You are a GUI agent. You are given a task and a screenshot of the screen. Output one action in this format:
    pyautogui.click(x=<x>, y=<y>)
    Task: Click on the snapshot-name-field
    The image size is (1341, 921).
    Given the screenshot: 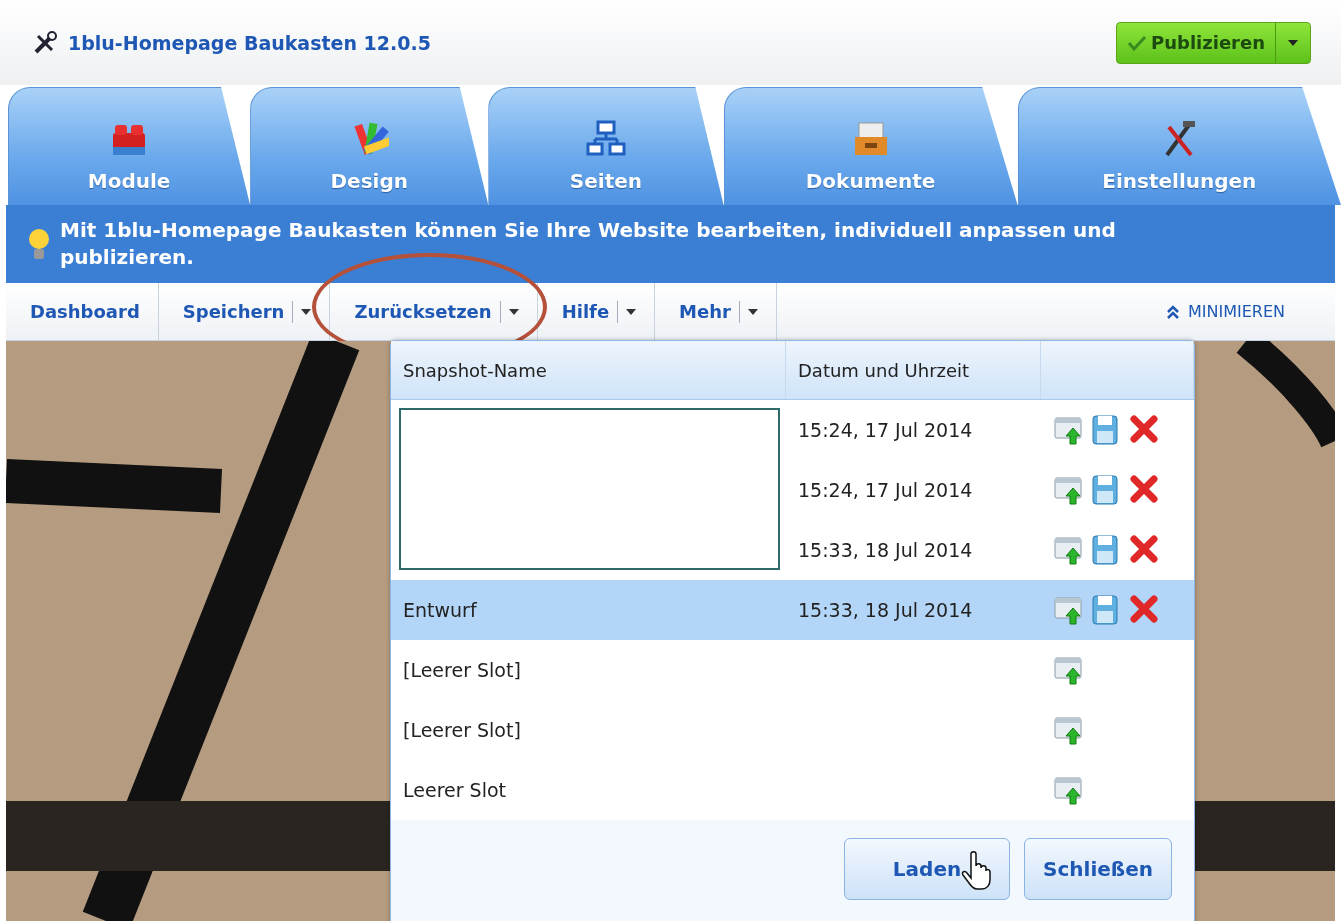 What is the action you would take?
    pyautogui.click(x=589, y=489)
    